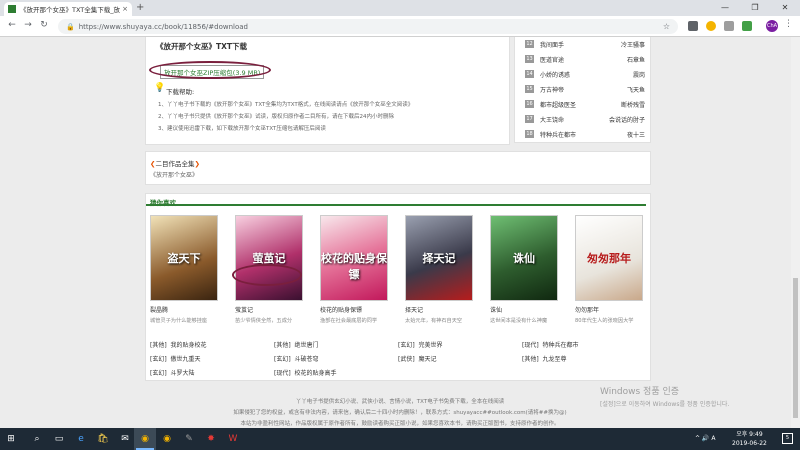 This screenshot has width=800, height=450. I want to click on app-wps-icon: W, so click(233, 439).